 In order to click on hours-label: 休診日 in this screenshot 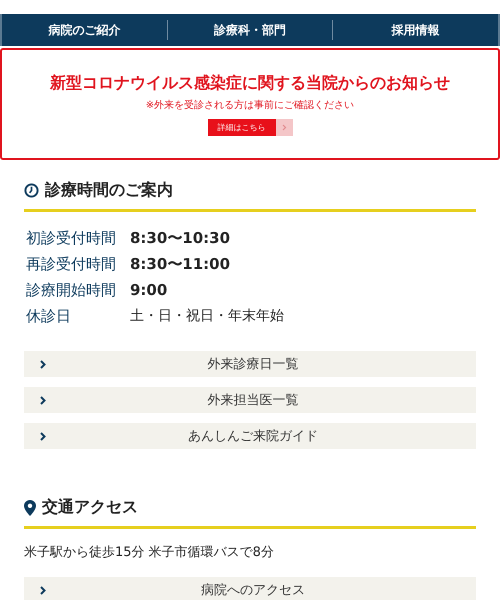, I will do `click(49, 316)`.